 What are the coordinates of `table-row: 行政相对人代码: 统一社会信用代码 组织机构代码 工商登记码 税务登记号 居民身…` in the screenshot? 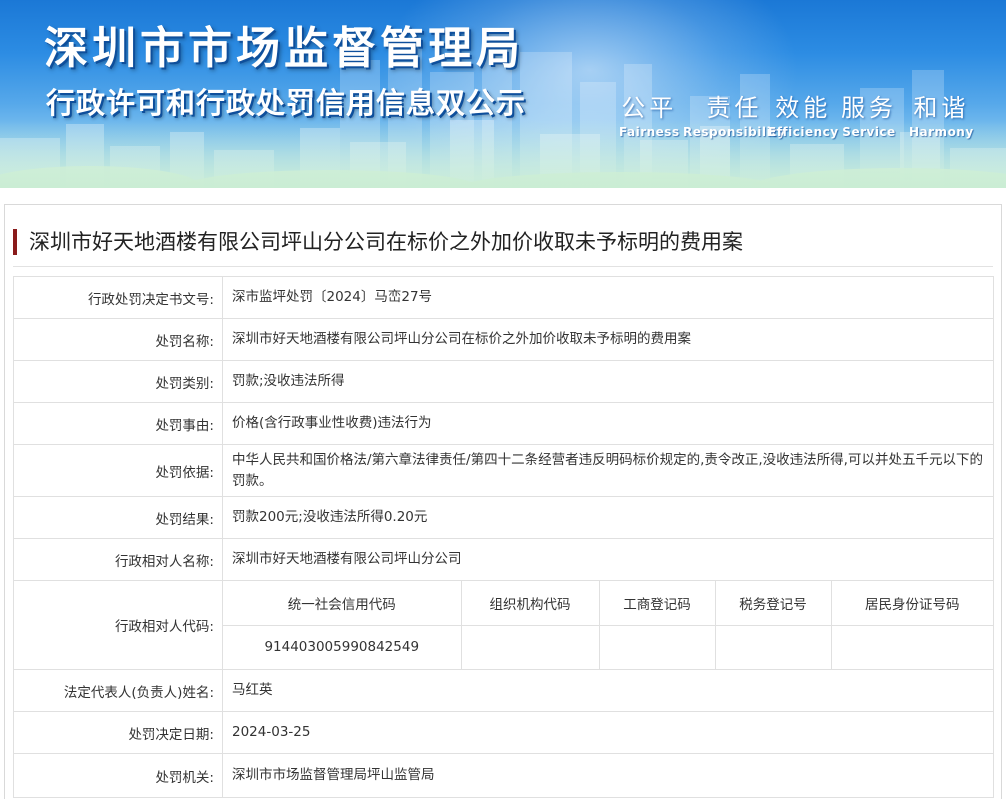 It's located at (503, 625).